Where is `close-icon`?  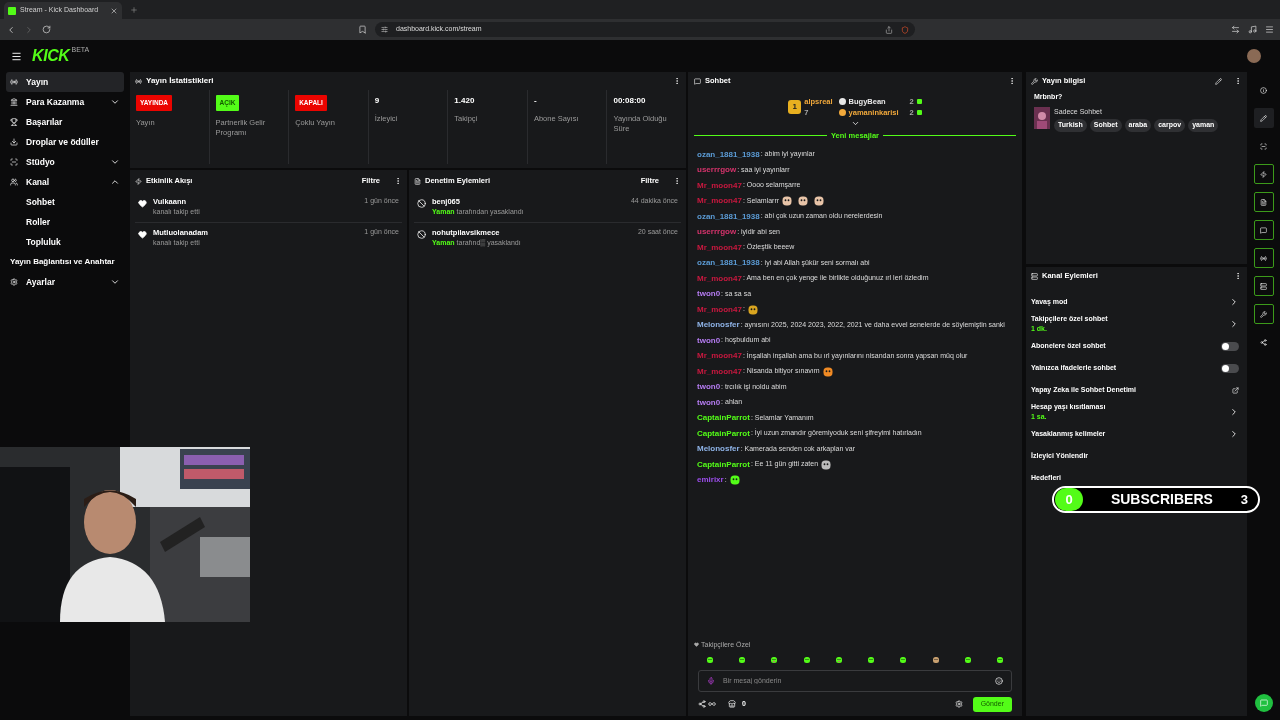 close-icon is located at coordinates (114, 10).